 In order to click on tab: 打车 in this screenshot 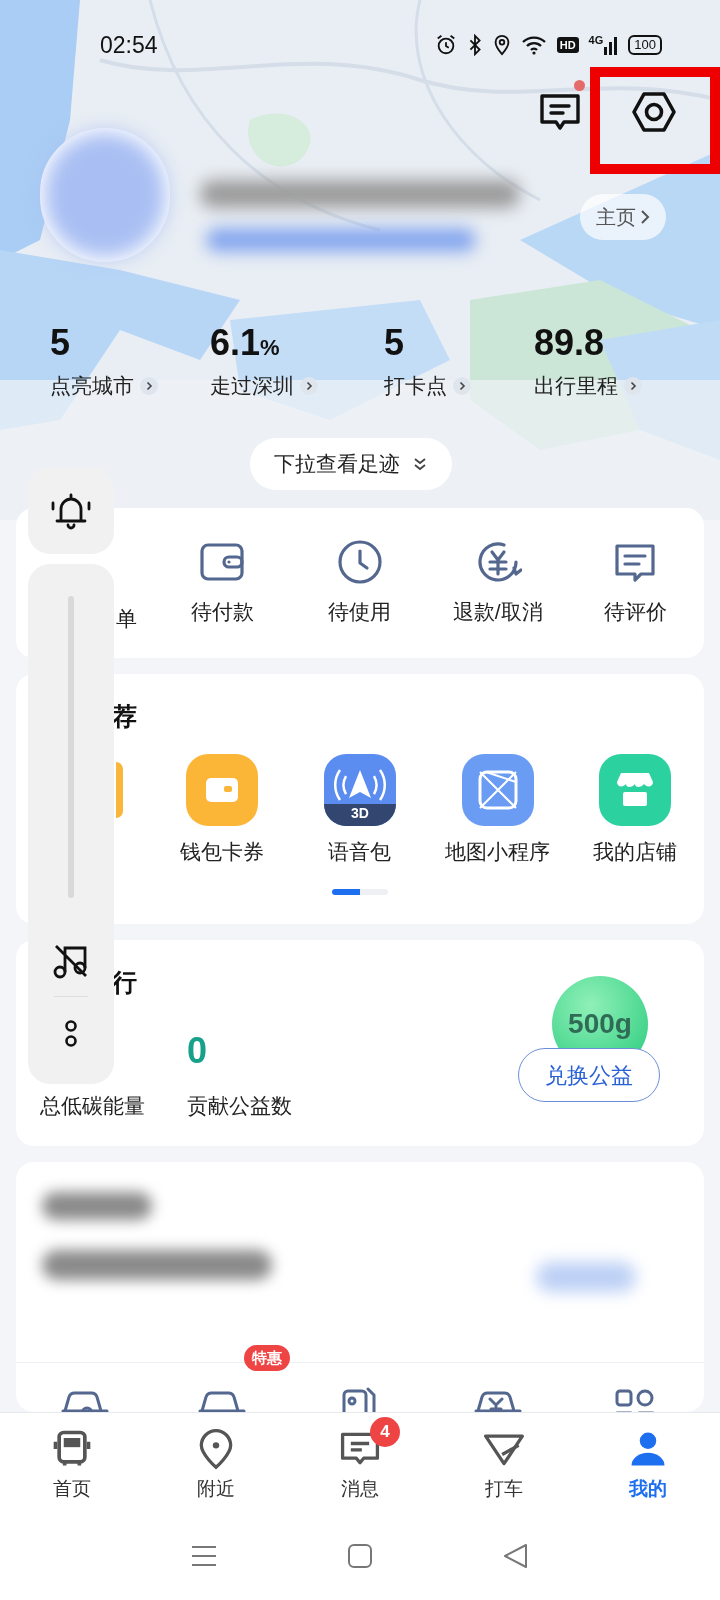, I will do `click(504, 1462)`.